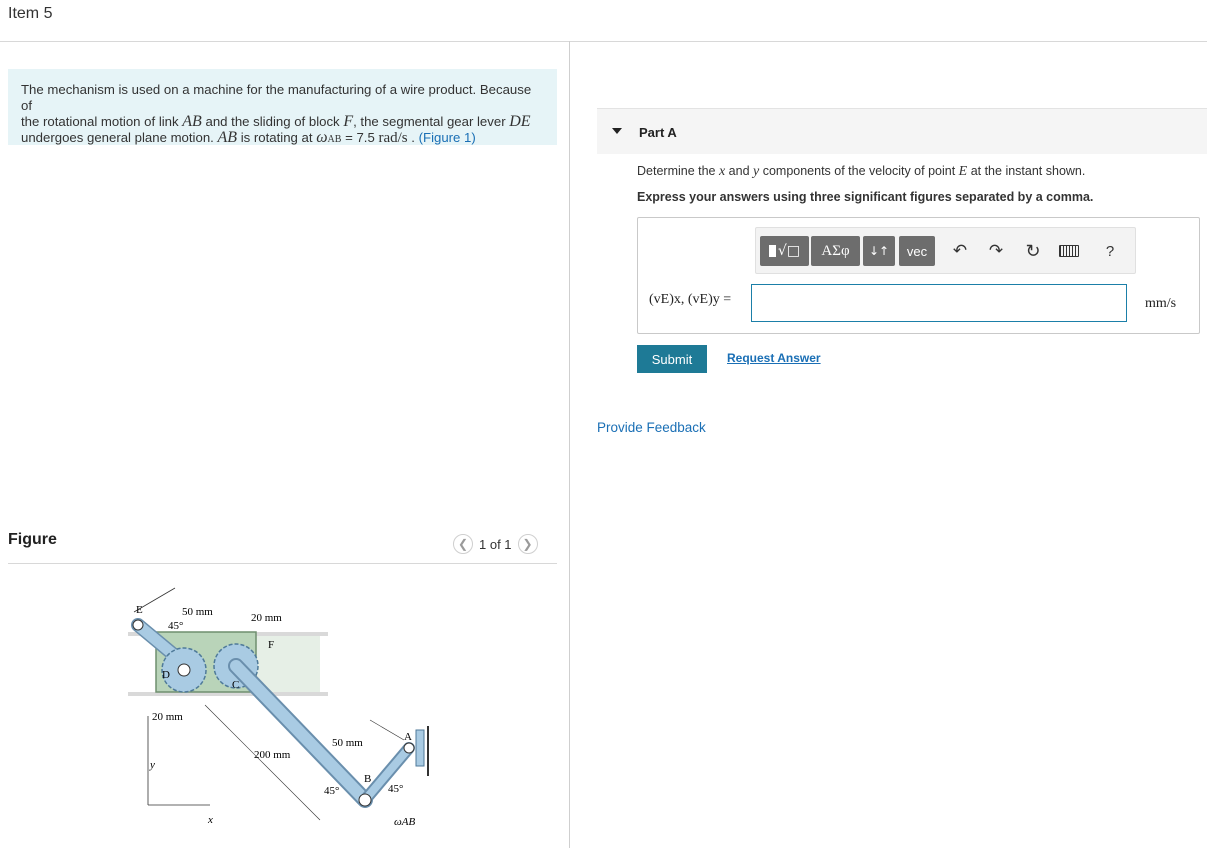  What do you see at coordinates (960, 251) in the screenshot?
I see `undo-icon: ↶` at bounding box center [960, 251].